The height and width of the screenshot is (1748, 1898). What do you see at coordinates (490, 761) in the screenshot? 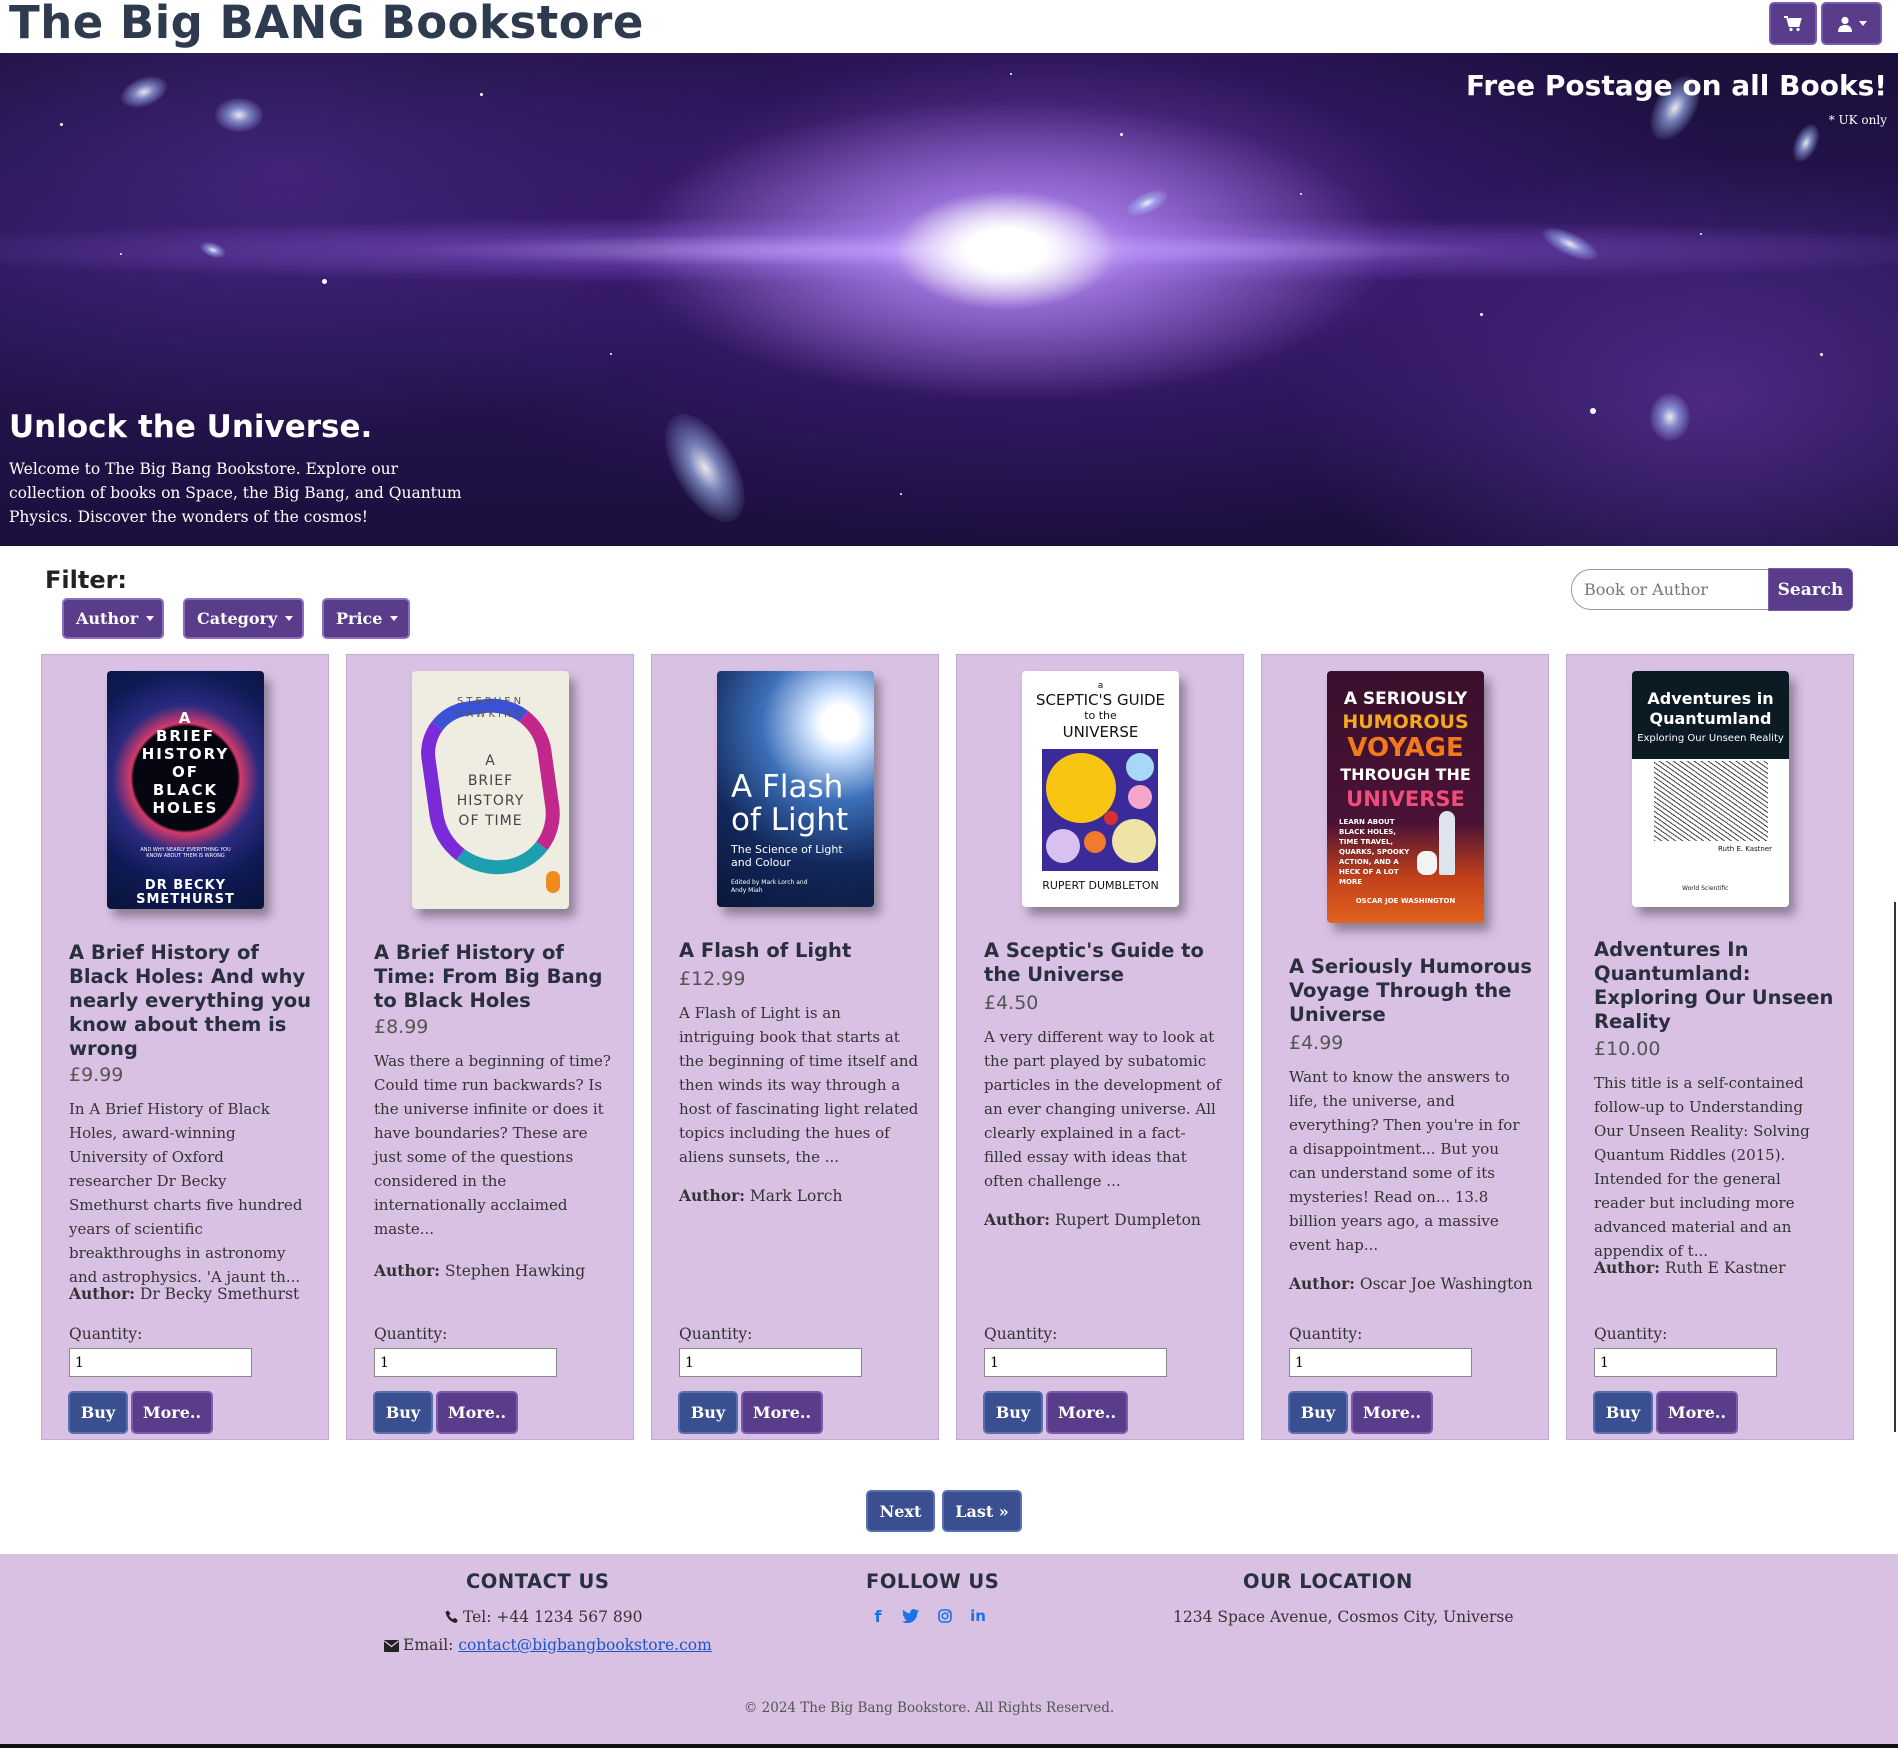
I see `cover-text: A` at bounding box center [490, 761].